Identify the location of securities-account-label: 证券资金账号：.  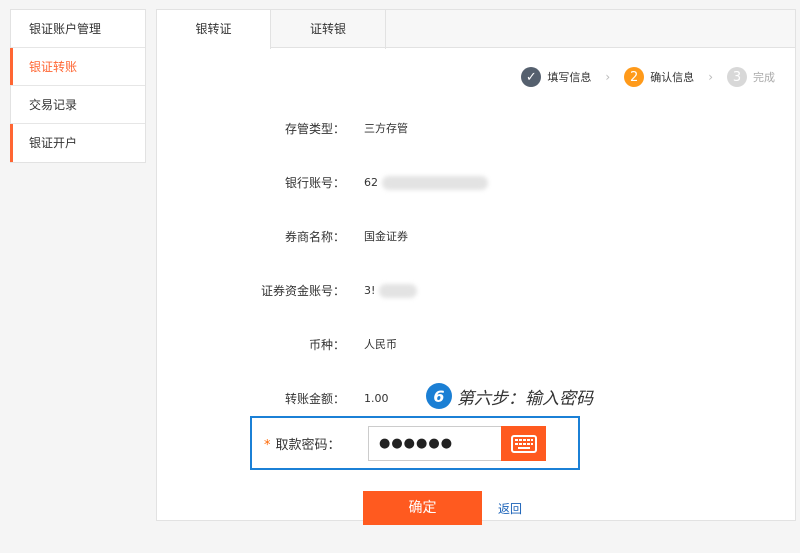
(302, 291).